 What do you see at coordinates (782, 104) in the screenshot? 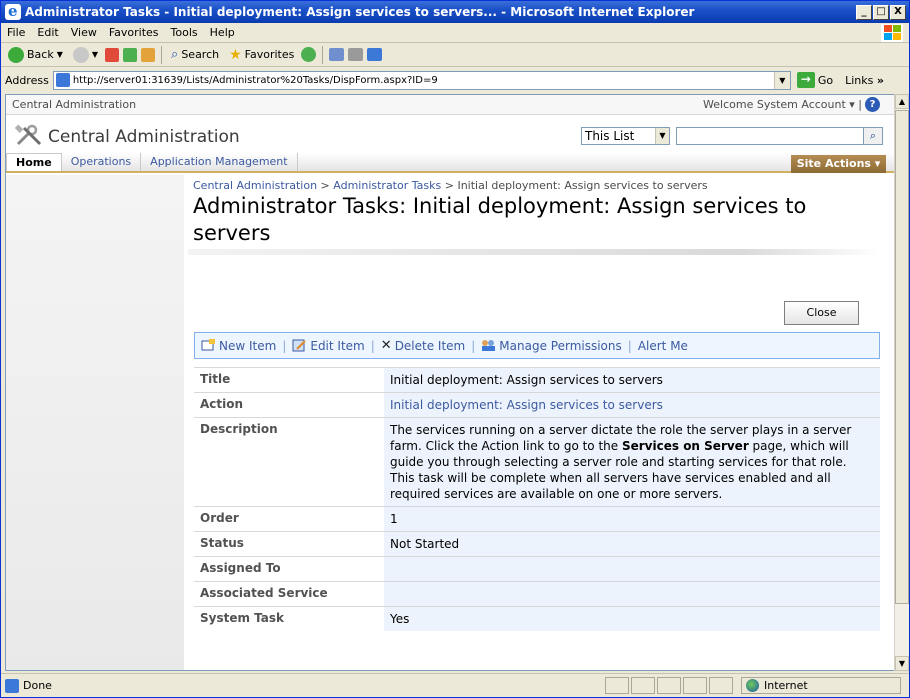
I see `welcome-menu: Welcome System Account ▾ |` at bounding box center [782, 104].